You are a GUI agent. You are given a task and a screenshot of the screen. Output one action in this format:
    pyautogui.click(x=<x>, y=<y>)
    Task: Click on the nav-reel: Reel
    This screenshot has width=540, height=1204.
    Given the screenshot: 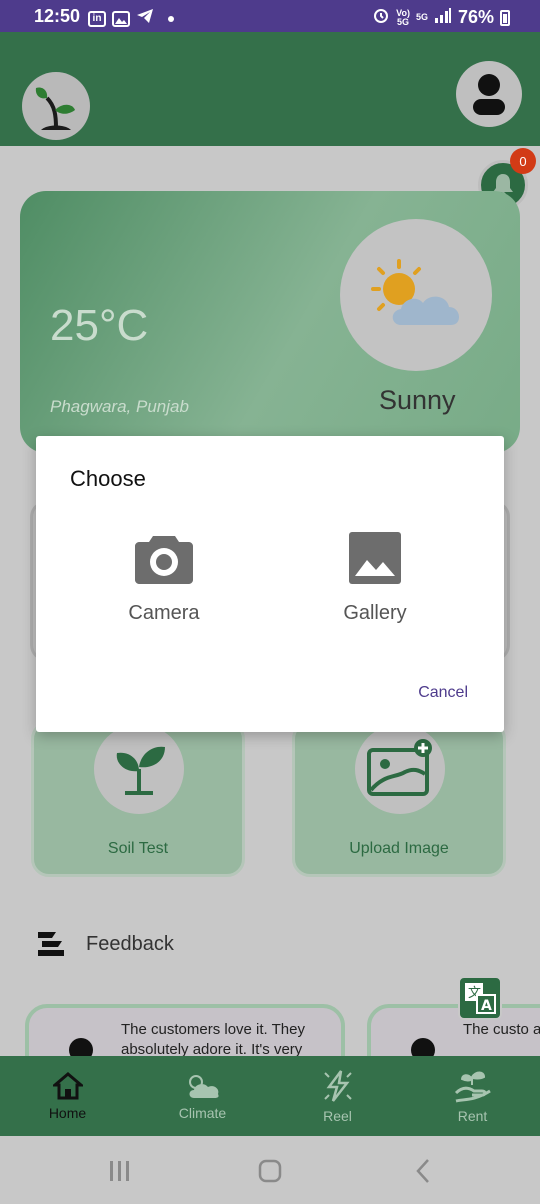 What is the action you would take?
    pyautogui.click(x=337, y=1096)
    